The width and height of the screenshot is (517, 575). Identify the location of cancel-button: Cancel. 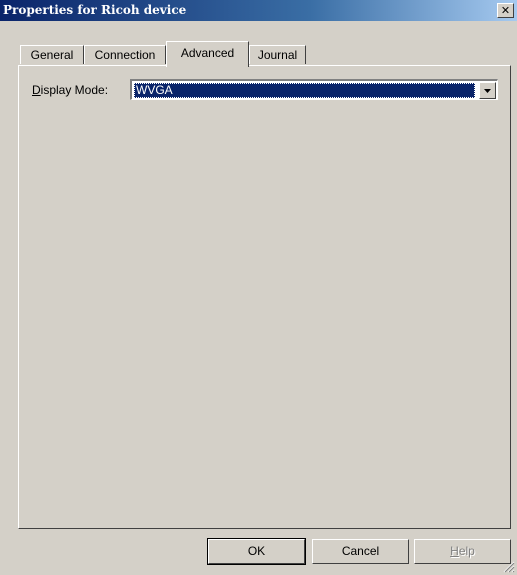
(360, 551).